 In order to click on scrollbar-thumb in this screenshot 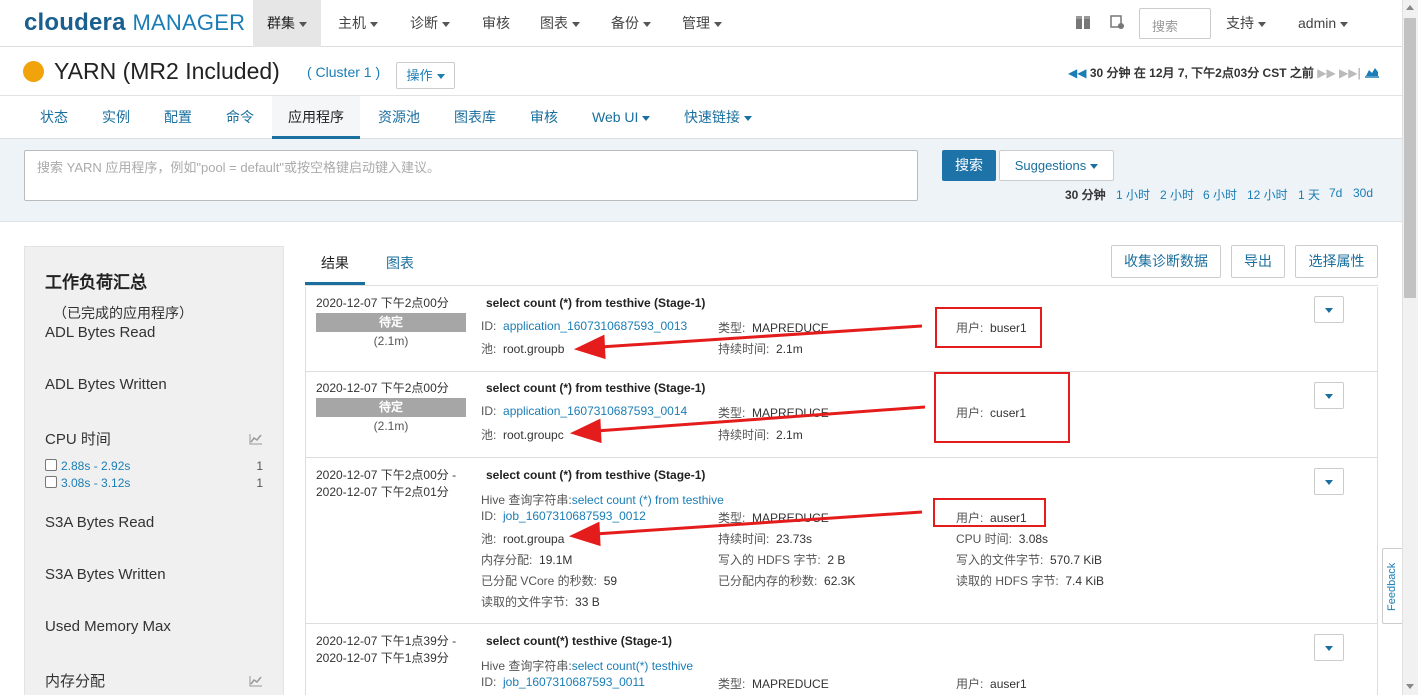, I will do `click(1410, 158)`.